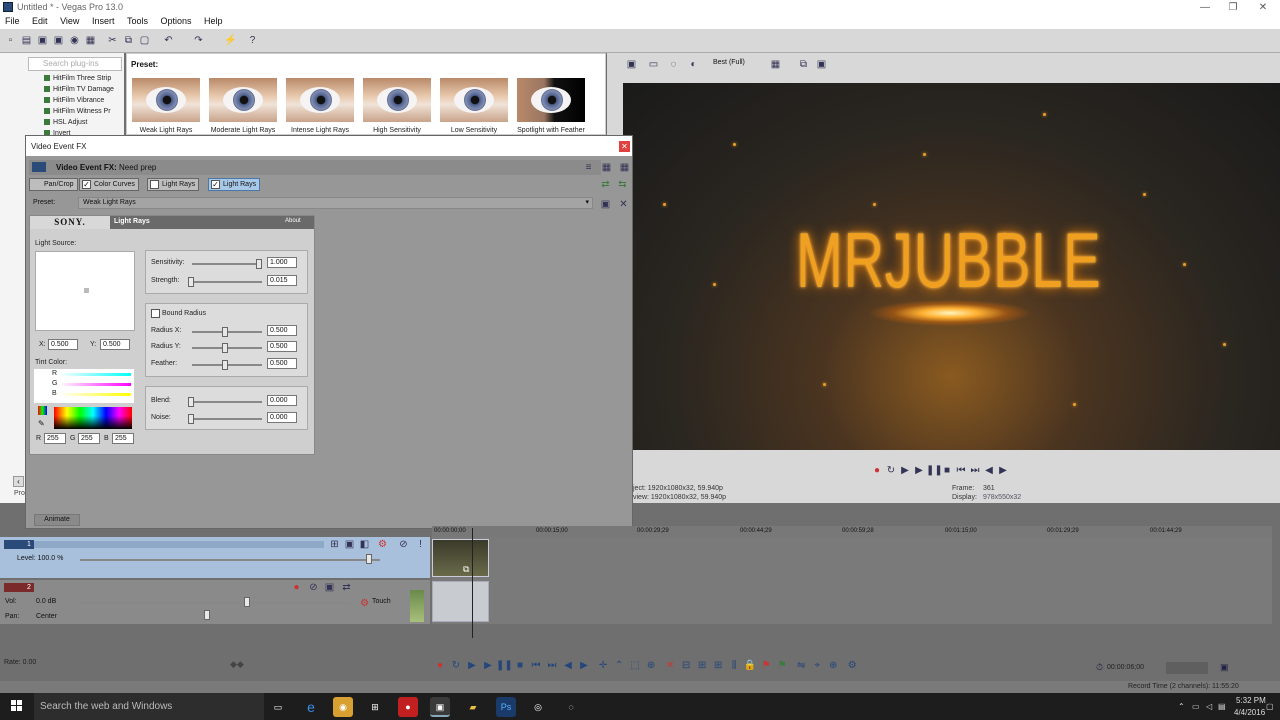 Image resolution: width=1280 pixels, height=720 pixels. I want to click on volume-thumb, so click(247, 602).